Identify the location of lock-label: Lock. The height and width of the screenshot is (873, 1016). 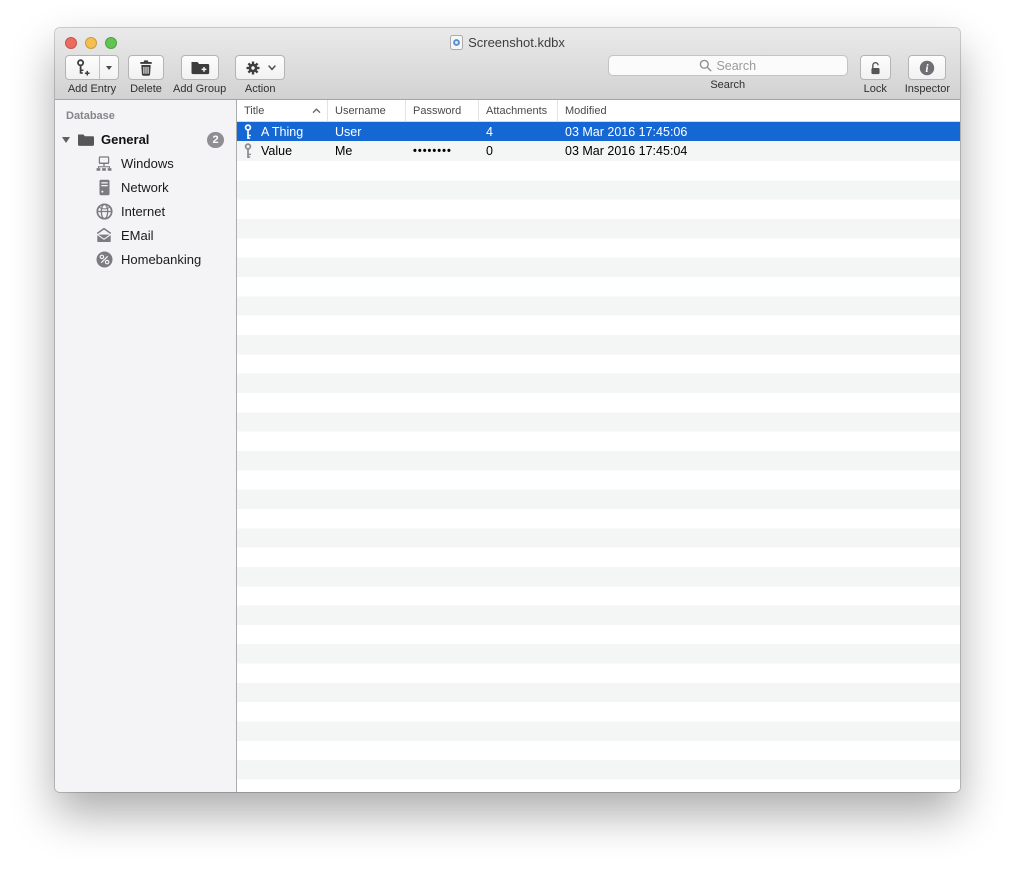
(875, 89).